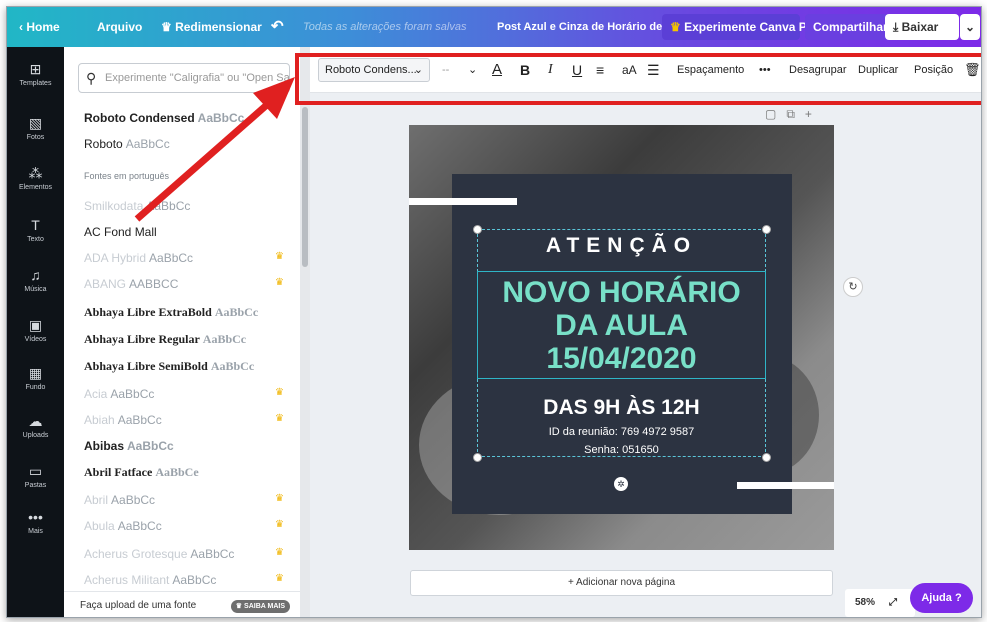 Image resolution: width=987 pixels, height=622 pixels. Describe the element at coordinates (621, 246) in the screenshot. I see `atencao-text: ATENÇÃO` at that location.